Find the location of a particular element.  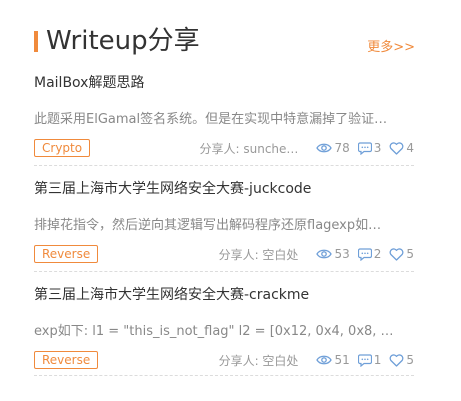

comment-count-value: 2 is located at coordinates (377, 254).